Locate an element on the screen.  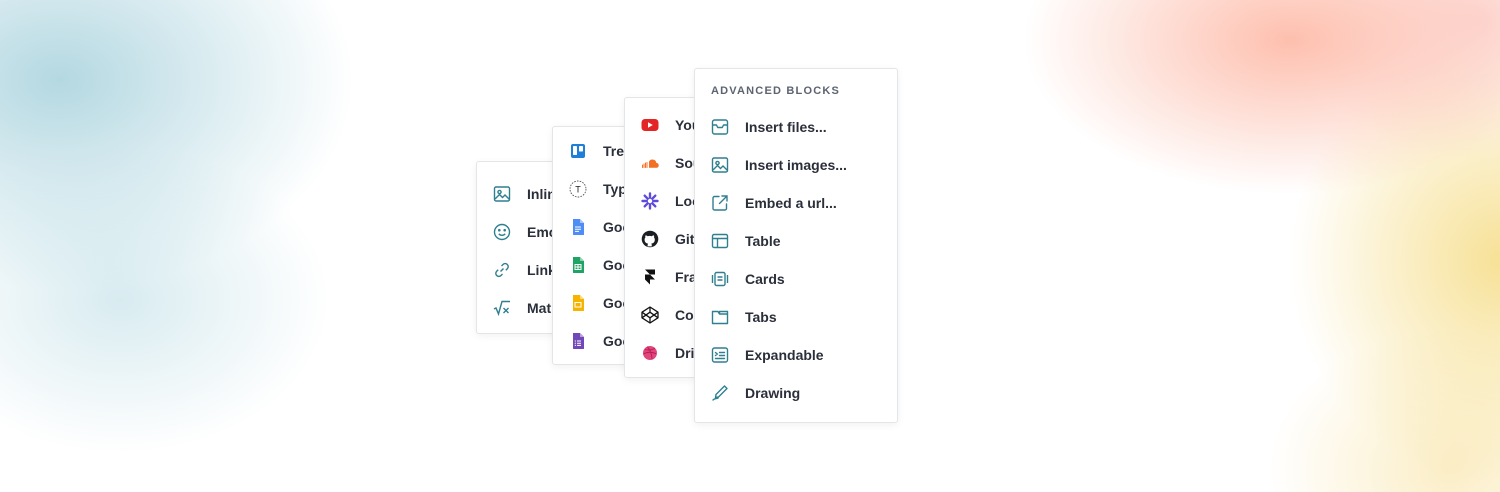
trello-icon is located at coordinates (578, 151).